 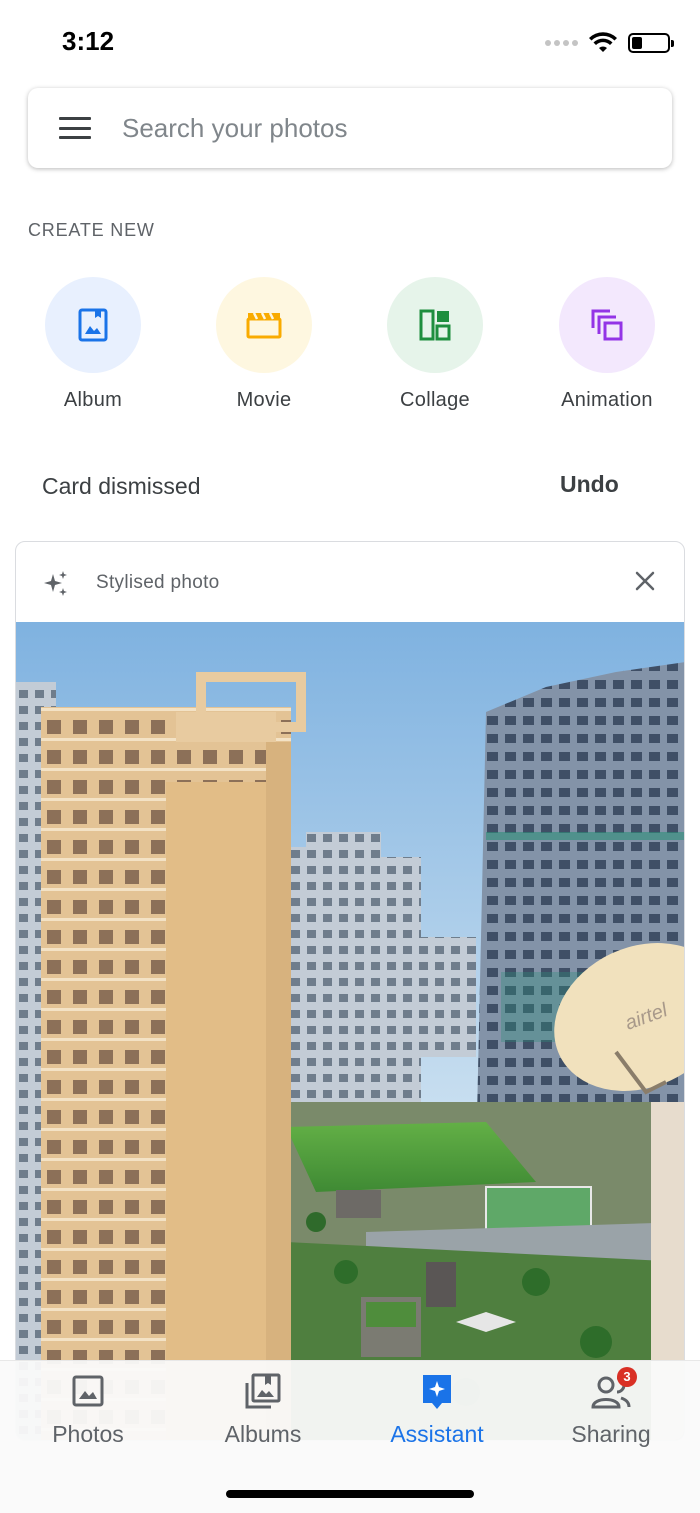 I want to click on movie-label: Movie, so click(x=264, y=400).